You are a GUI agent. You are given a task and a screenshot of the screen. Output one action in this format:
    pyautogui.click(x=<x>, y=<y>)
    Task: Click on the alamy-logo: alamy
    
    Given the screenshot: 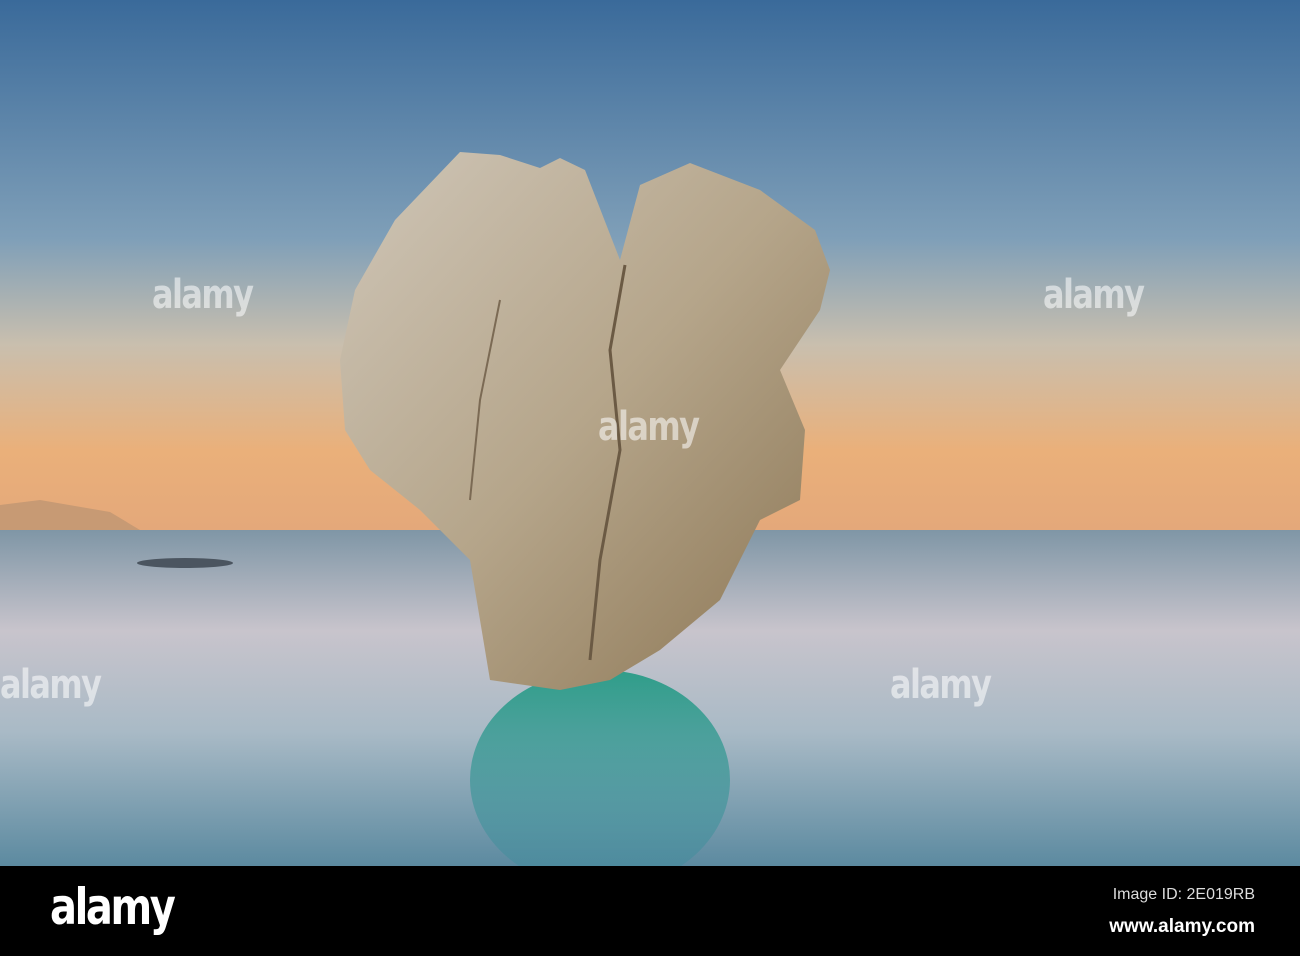 What is the action you would take?
    pyautogui.click(x=113, y=907)
    